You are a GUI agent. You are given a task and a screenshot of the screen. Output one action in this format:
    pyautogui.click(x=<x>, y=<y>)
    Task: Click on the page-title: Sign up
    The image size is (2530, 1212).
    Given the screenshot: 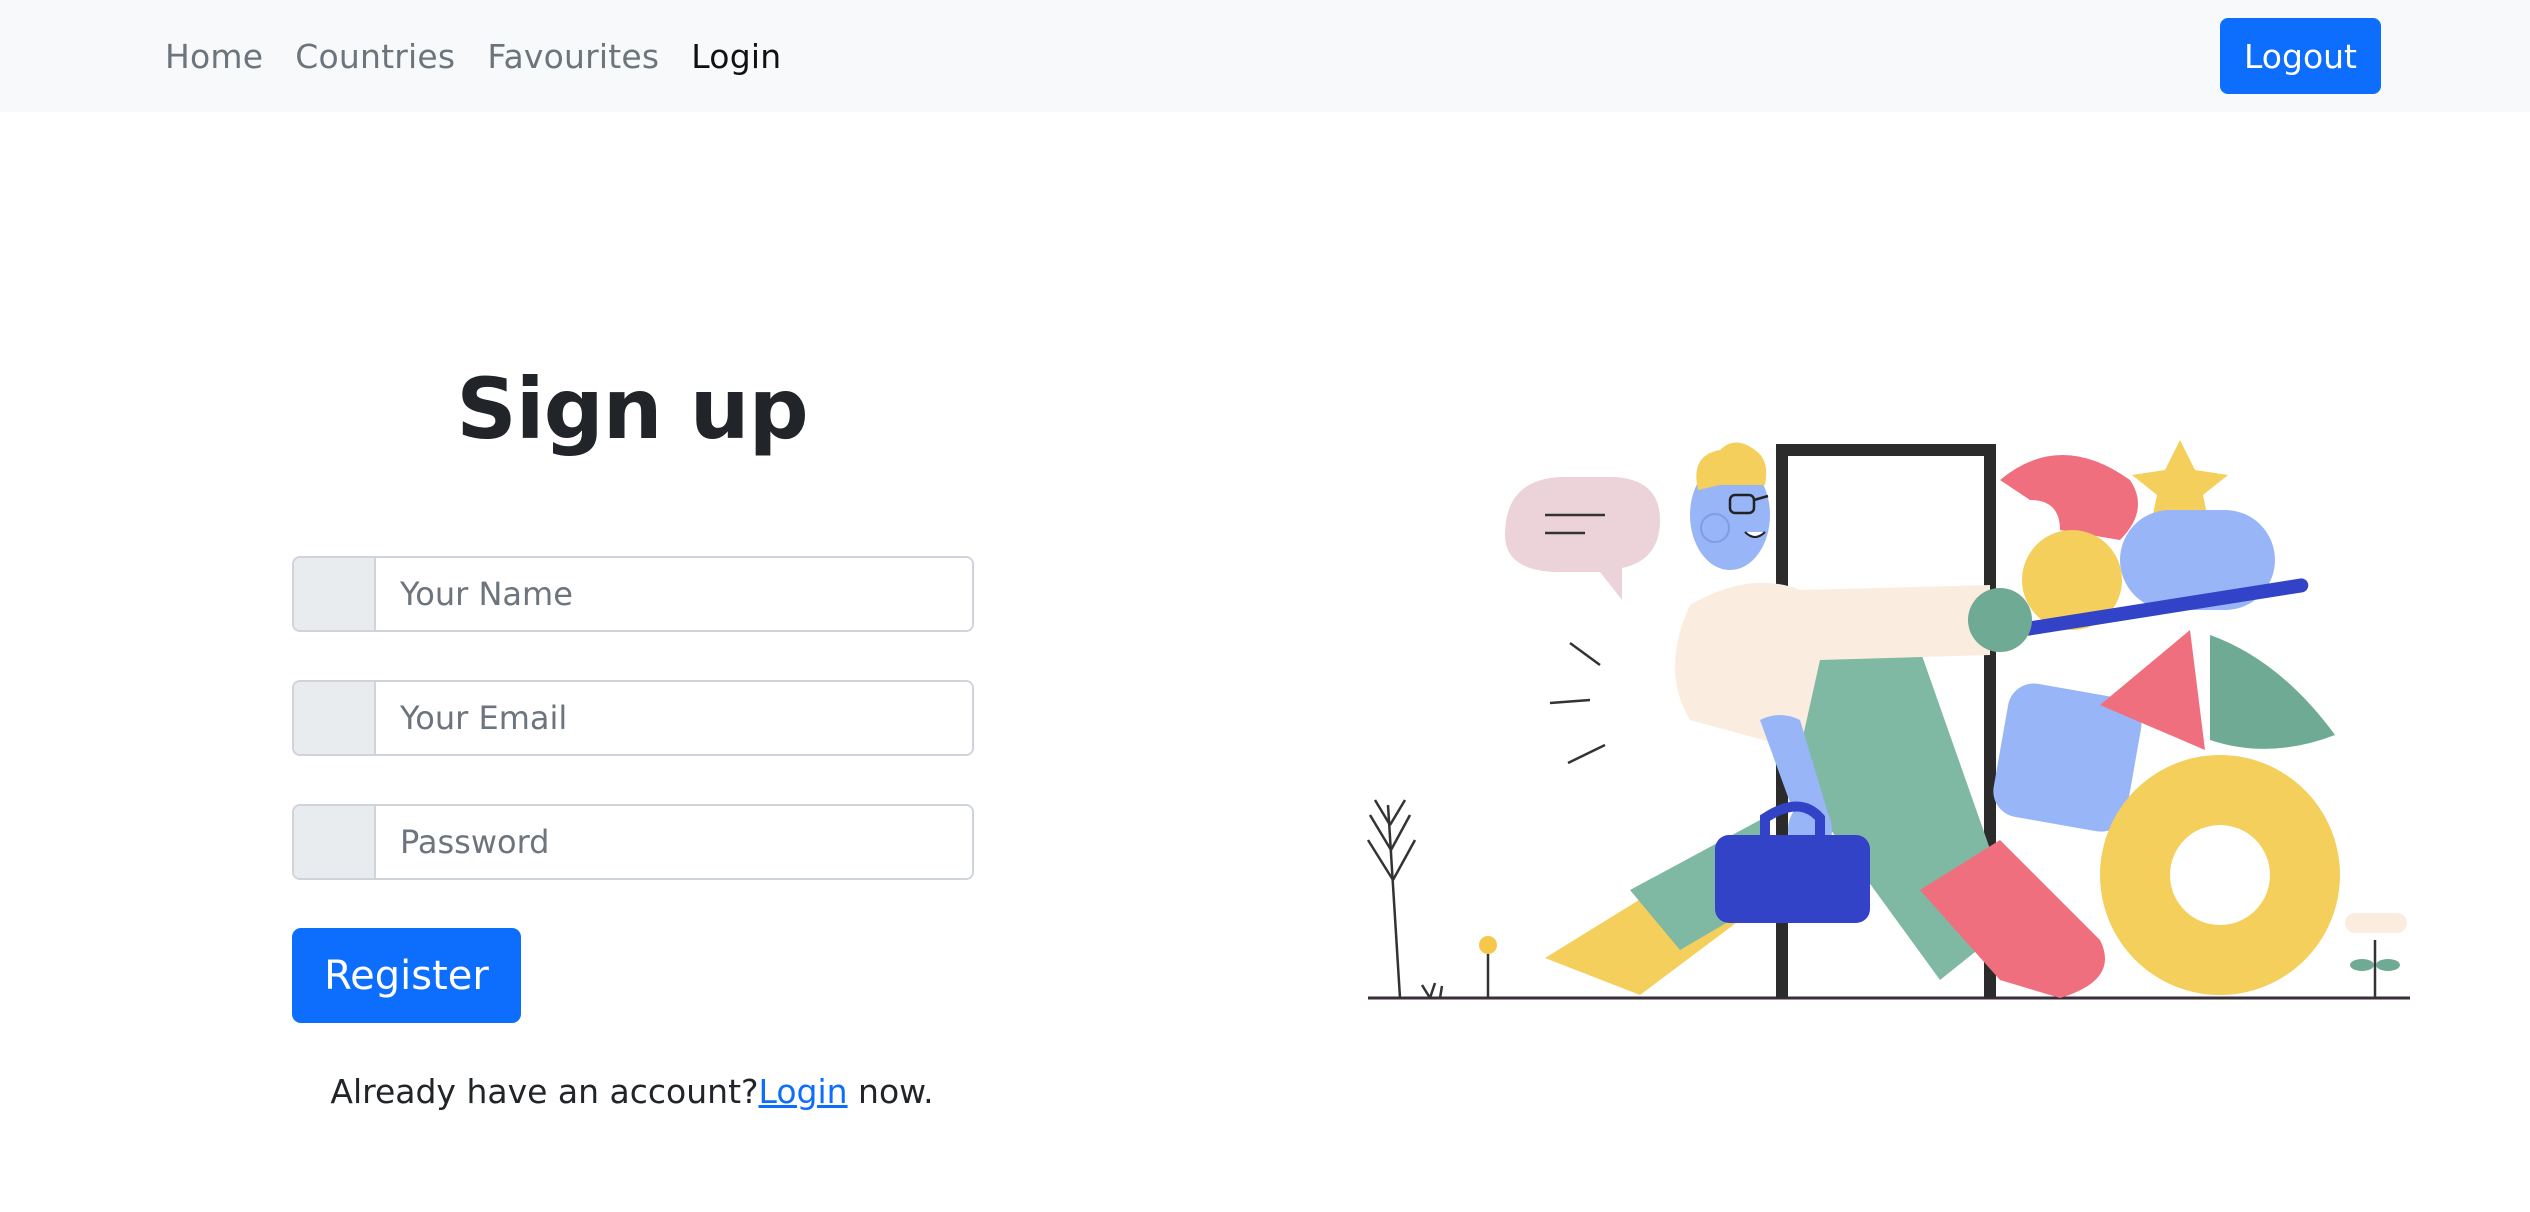 What is the action you would take?
    pyautogui.click(x=632, y=409)
    